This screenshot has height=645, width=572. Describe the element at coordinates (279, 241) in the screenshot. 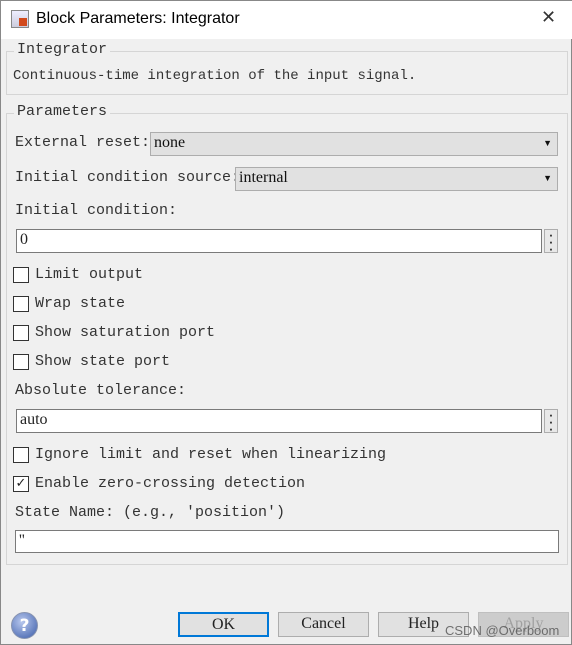

I see `initial-condition-input: 0` at that location.